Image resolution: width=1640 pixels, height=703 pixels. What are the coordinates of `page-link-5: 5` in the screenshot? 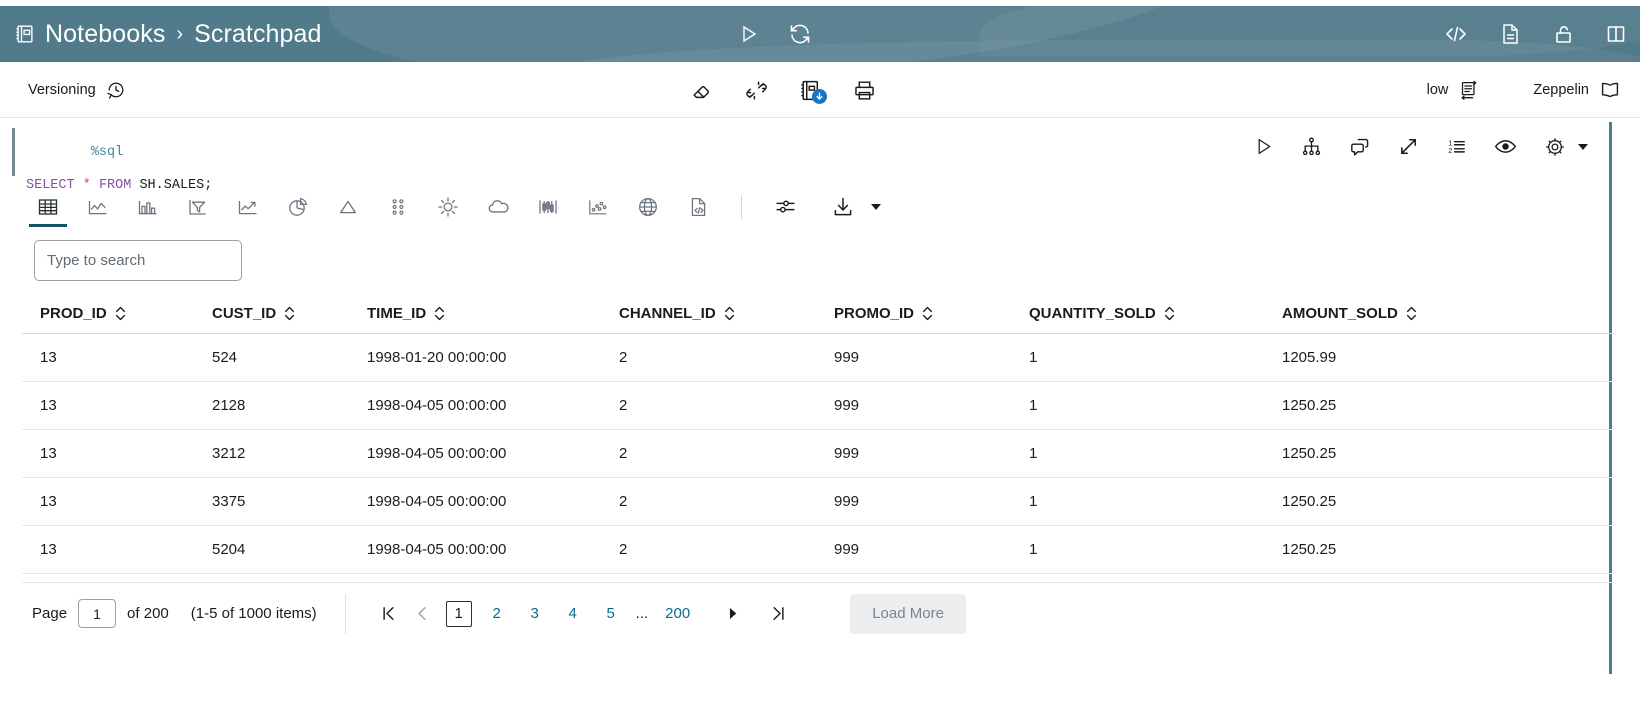 It's located at (611, 614).